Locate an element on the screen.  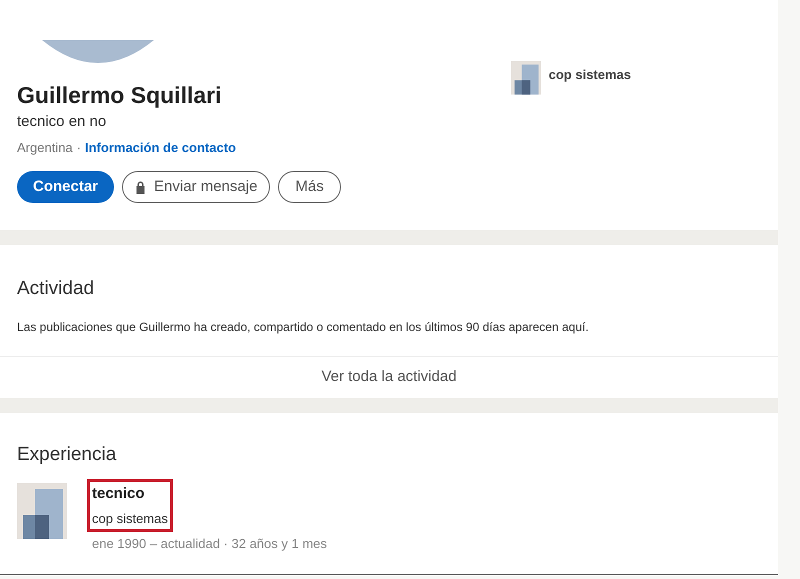
section-title: Experiencia is located at coordinates (67, 454).